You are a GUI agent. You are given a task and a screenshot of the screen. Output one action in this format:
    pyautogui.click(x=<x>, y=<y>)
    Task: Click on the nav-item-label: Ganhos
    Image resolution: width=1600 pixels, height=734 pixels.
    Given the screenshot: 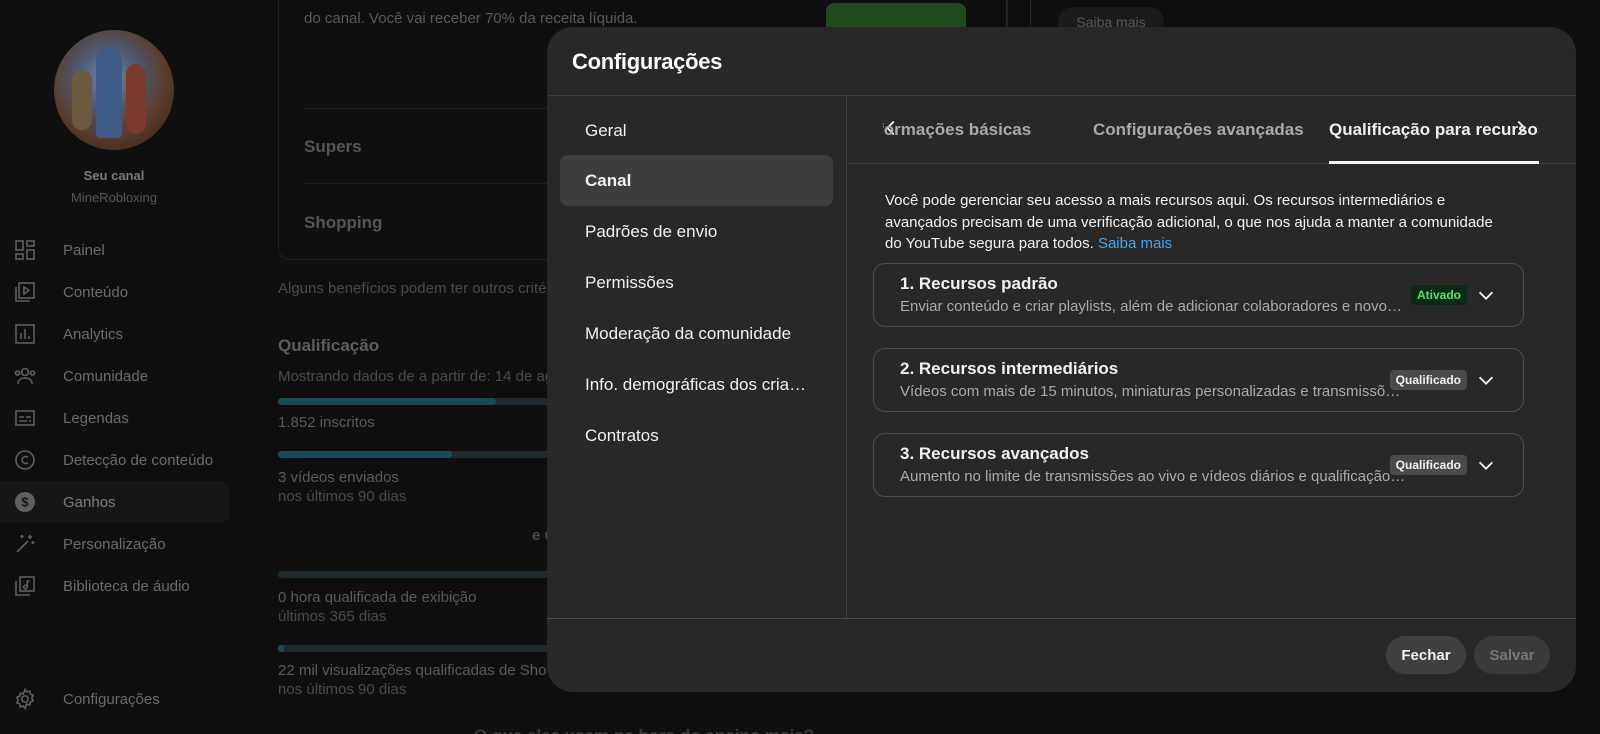 What is the action you would take?
    pyautogui.click(x=89, y=502)
    